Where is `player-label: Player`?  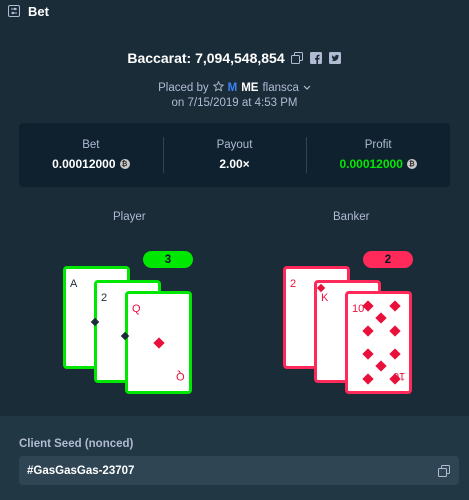
player-label: Player is located at coordinates (129, 217).